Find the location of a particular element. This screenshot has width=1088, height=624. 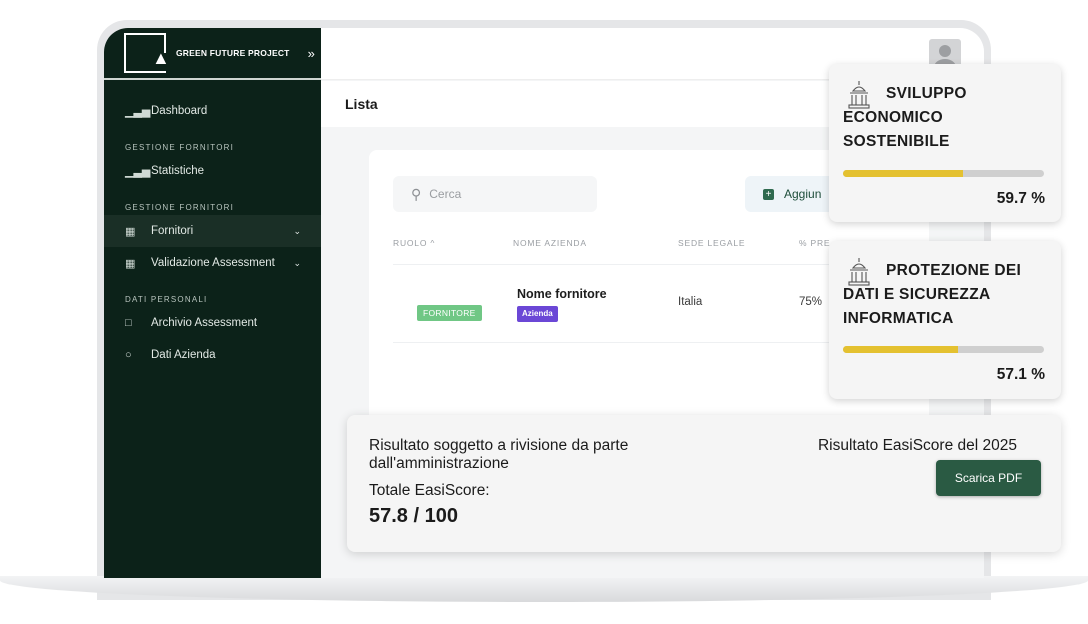

company-type-badge: Azienda is located at coordinates (537, 314).